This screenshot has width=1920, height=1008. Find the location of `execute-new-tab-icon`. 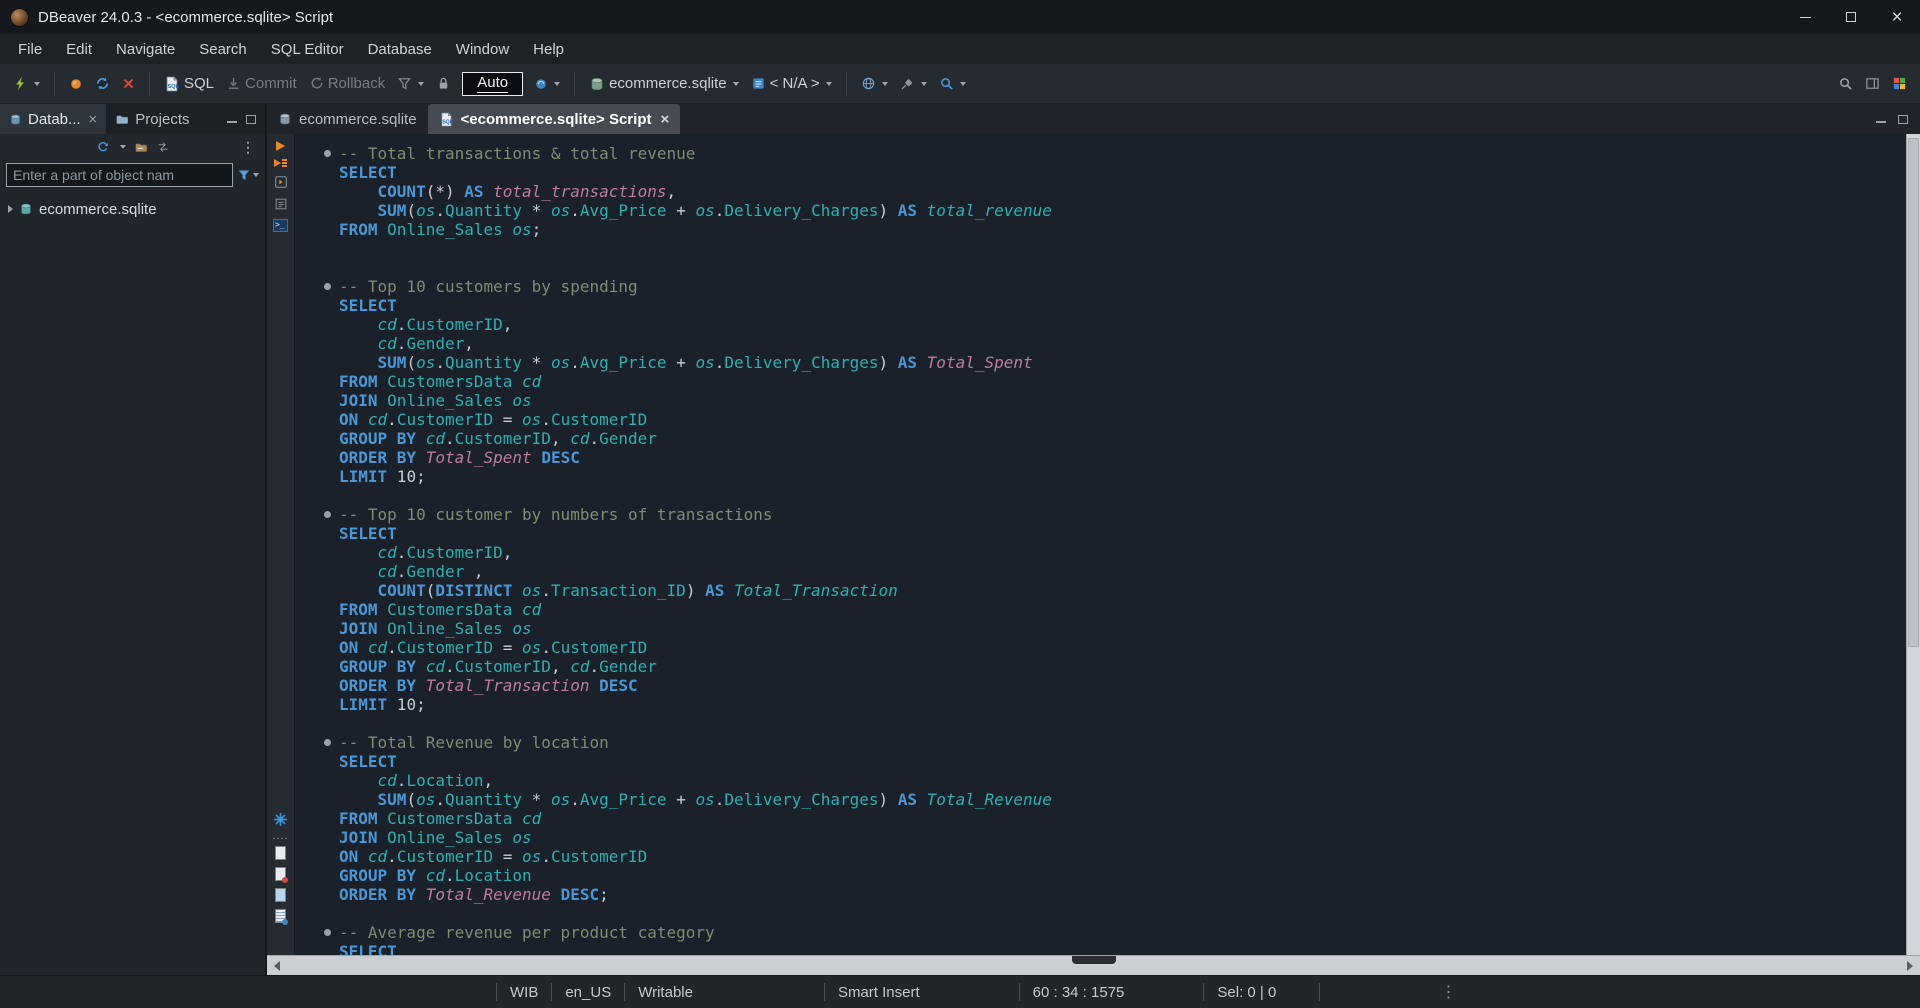

execute-new-tab-icon is located at coordinates (281, 182).